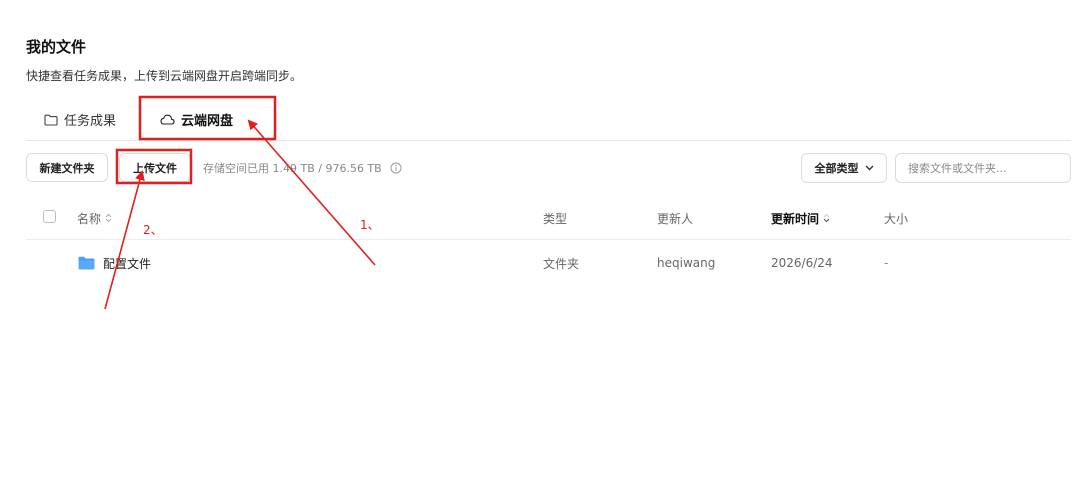 This screenshot has height=487, width=1080. I want to click on column-size-label: 大小, so click(896, 218).